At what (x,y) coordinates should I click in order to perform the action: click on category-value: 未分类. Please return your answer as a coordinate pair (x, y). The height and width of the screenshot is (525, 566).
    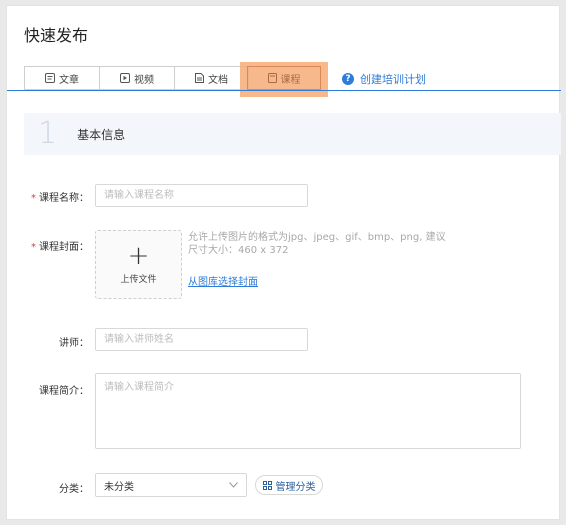
    Looking at the image, I should click on (119, 487).